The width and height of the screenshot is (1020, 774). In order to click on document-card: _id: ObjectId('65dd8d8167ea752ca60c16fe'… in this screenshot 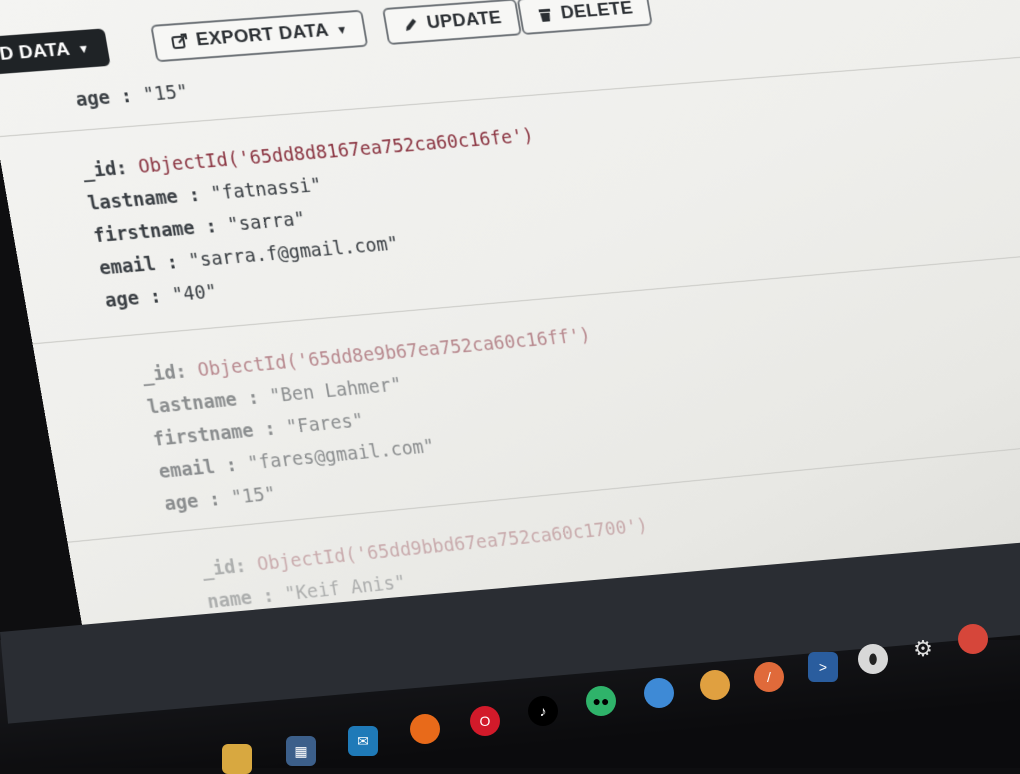, I will do `click(319, 219)`.